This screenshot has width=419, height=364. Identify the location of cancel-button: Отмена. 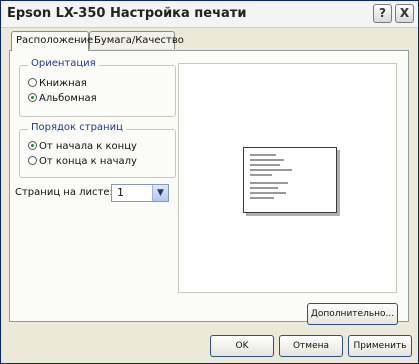
(311, 346).